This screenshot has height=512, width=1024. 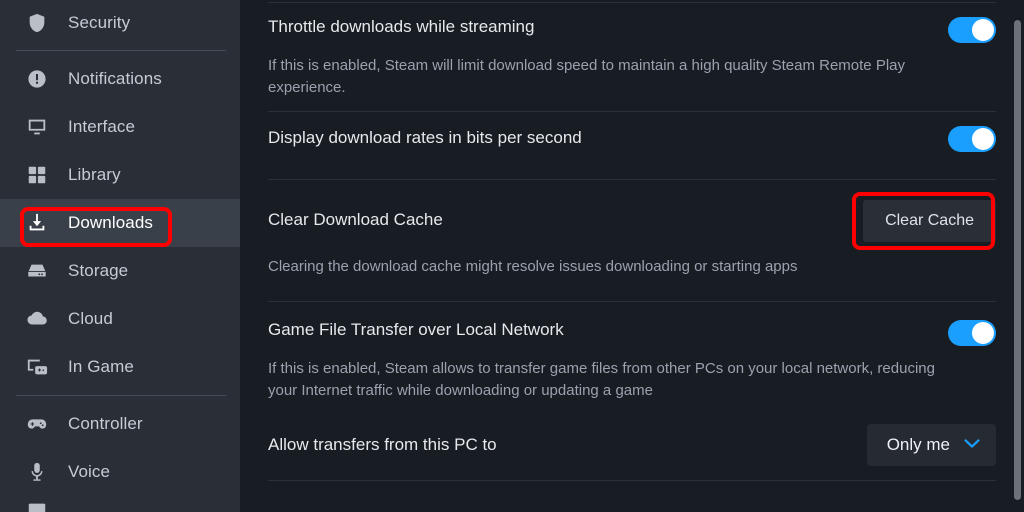 I want to click on sidebar-item-label: Library, so click(x=94, y=174).